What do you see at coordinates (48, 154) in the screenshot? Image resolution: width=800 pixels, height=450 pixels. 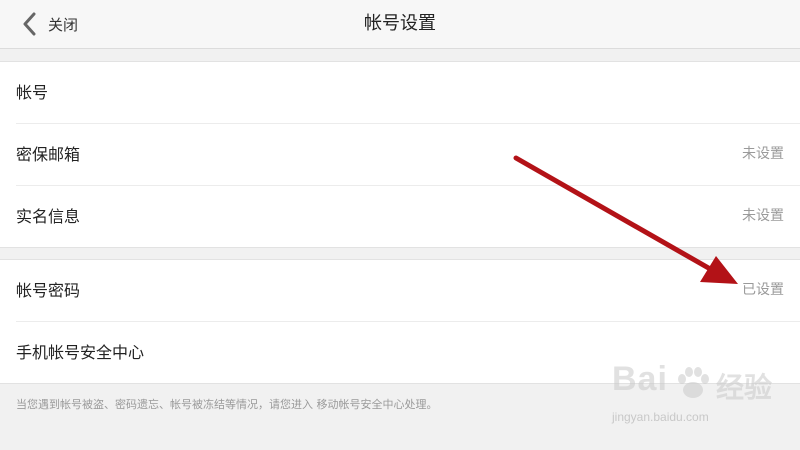 I see `row-label: 密保邮箱` at bounding box center [48, 154].